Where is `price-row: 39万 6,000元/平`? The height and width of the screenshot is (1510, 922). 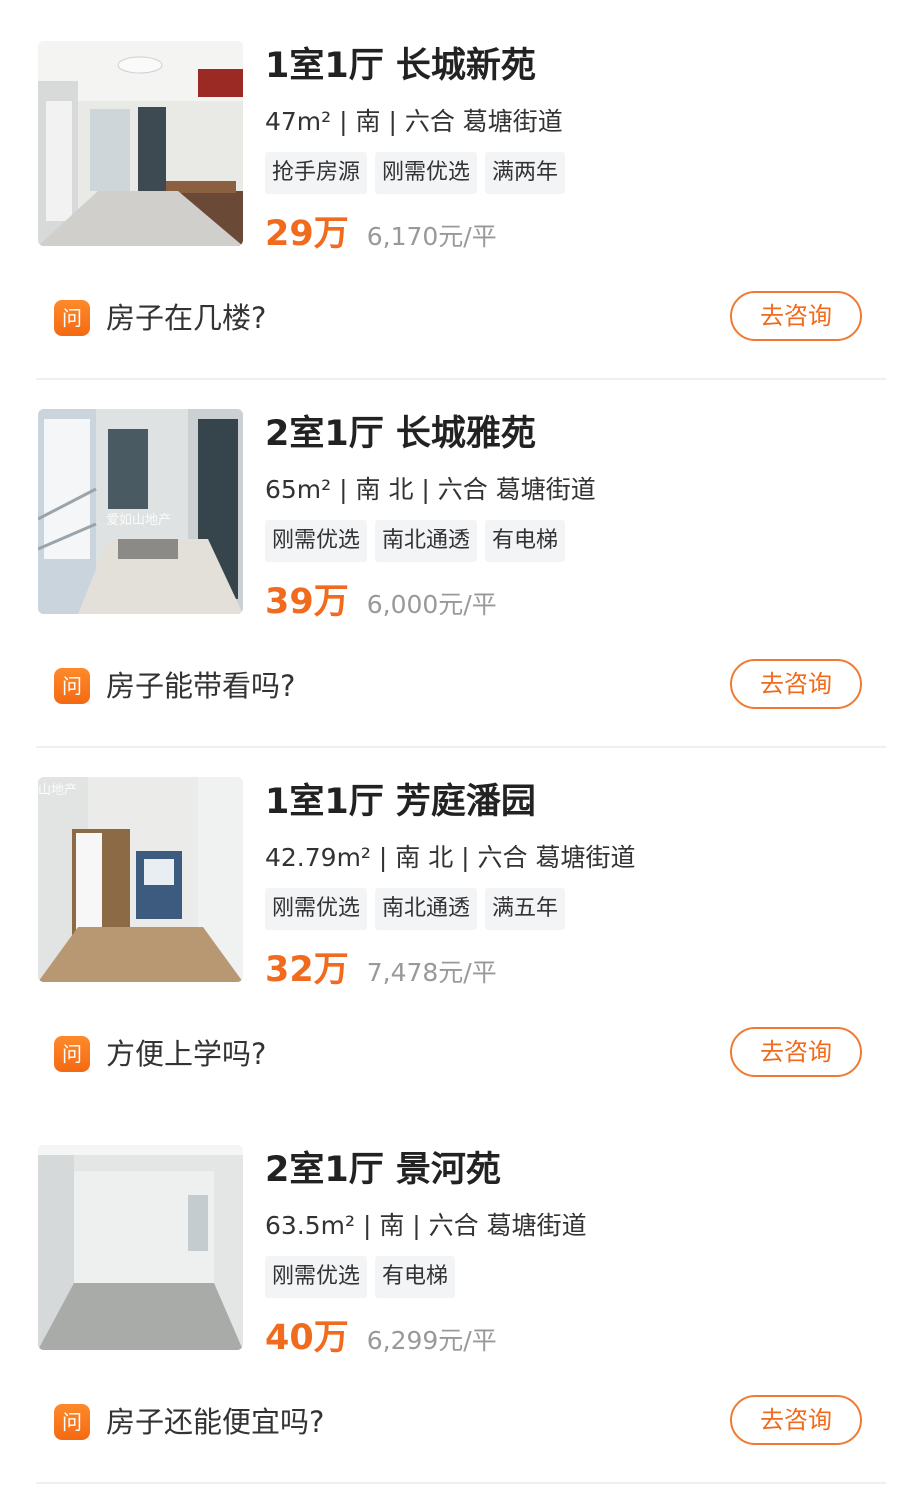
price-row: 39万 6,000元/平 is located at coordinates (381, 598).